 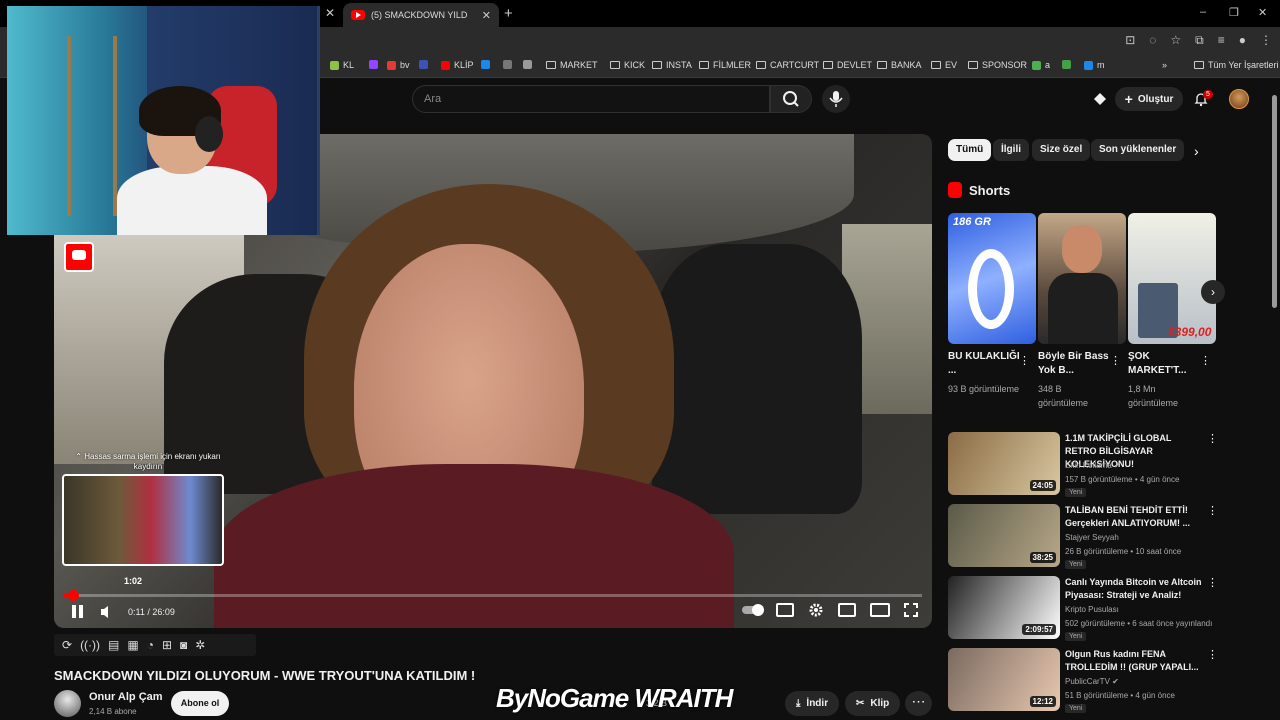 I want to click on new-badge: Yeni, so click(x=1076, y=708).